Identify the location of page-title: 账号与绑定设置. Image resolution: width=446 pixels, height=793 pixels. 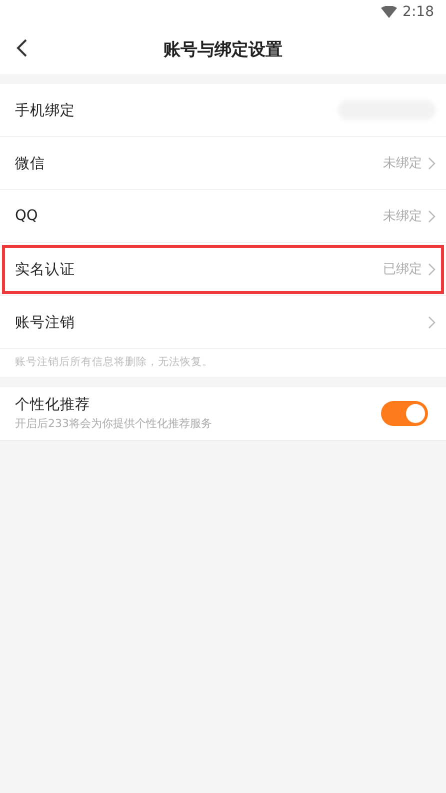
(223, 49).